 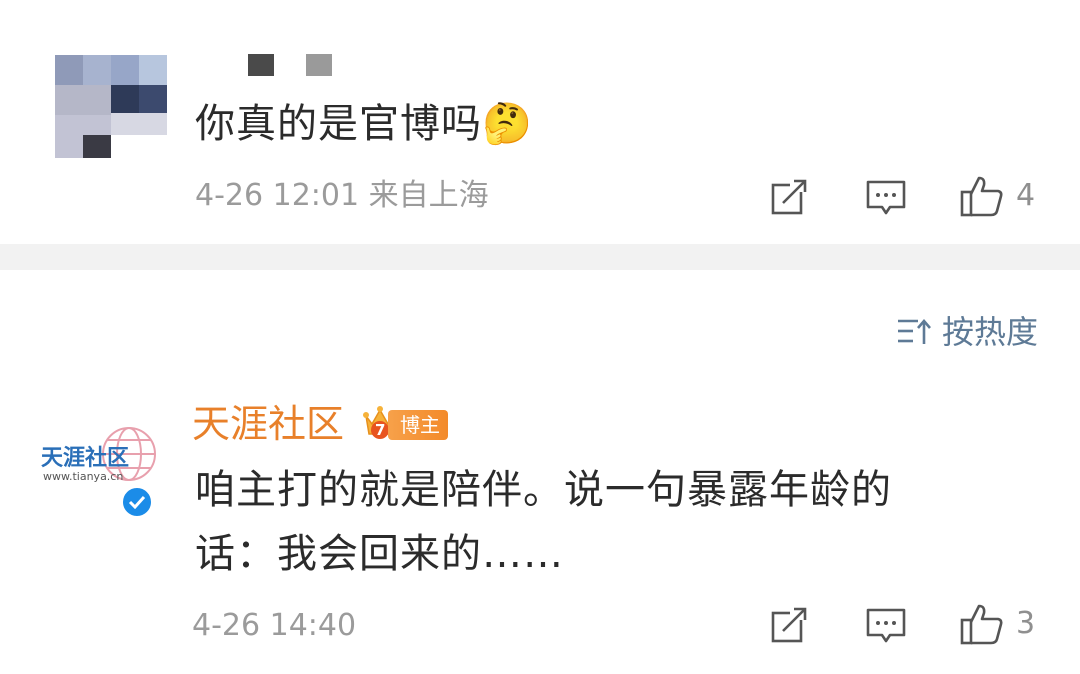 I want to click on checkmark-icon, so click(x=137, y=502).